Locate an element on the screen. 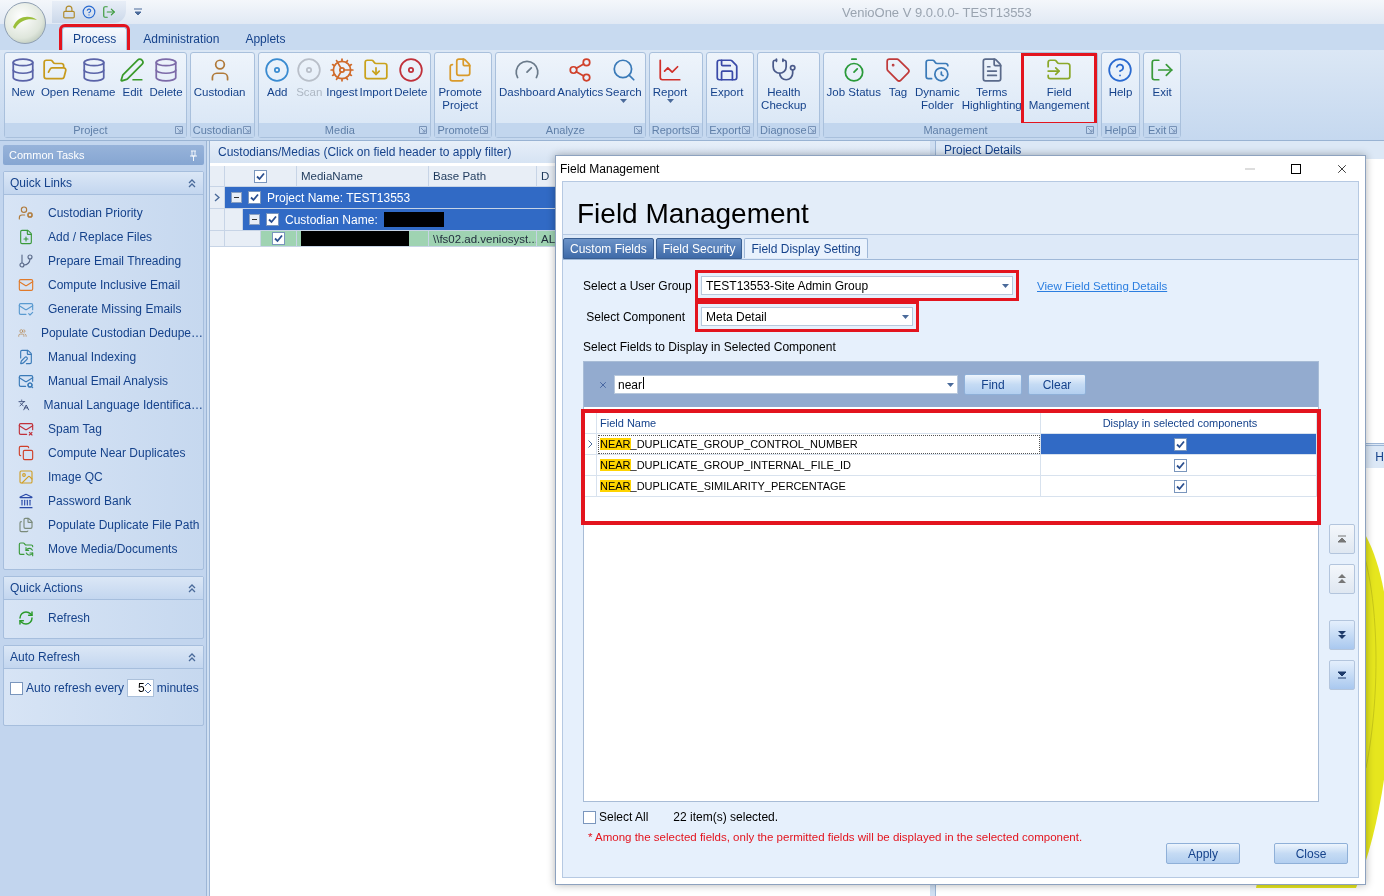 This screenshot has width=1384, height=896. group-label: Analyze is located at coordinates (565, 130).